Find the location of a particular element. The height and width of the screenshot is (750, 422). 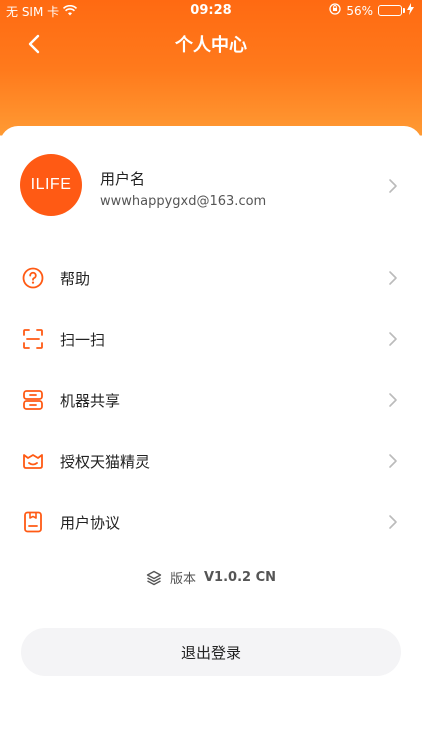

agreement-icon is located at coordinates (33, 522).